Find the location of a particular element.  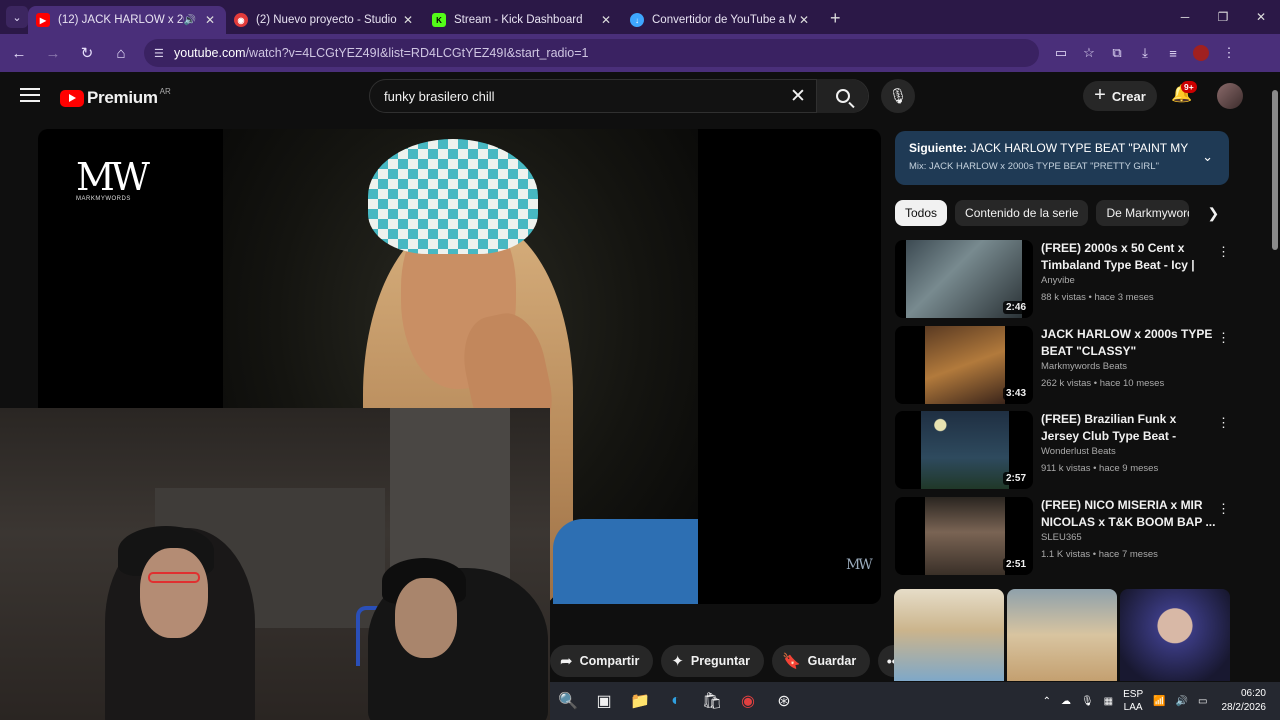

chip-channel: De Markmywords is located at coordinates (1143, 213).